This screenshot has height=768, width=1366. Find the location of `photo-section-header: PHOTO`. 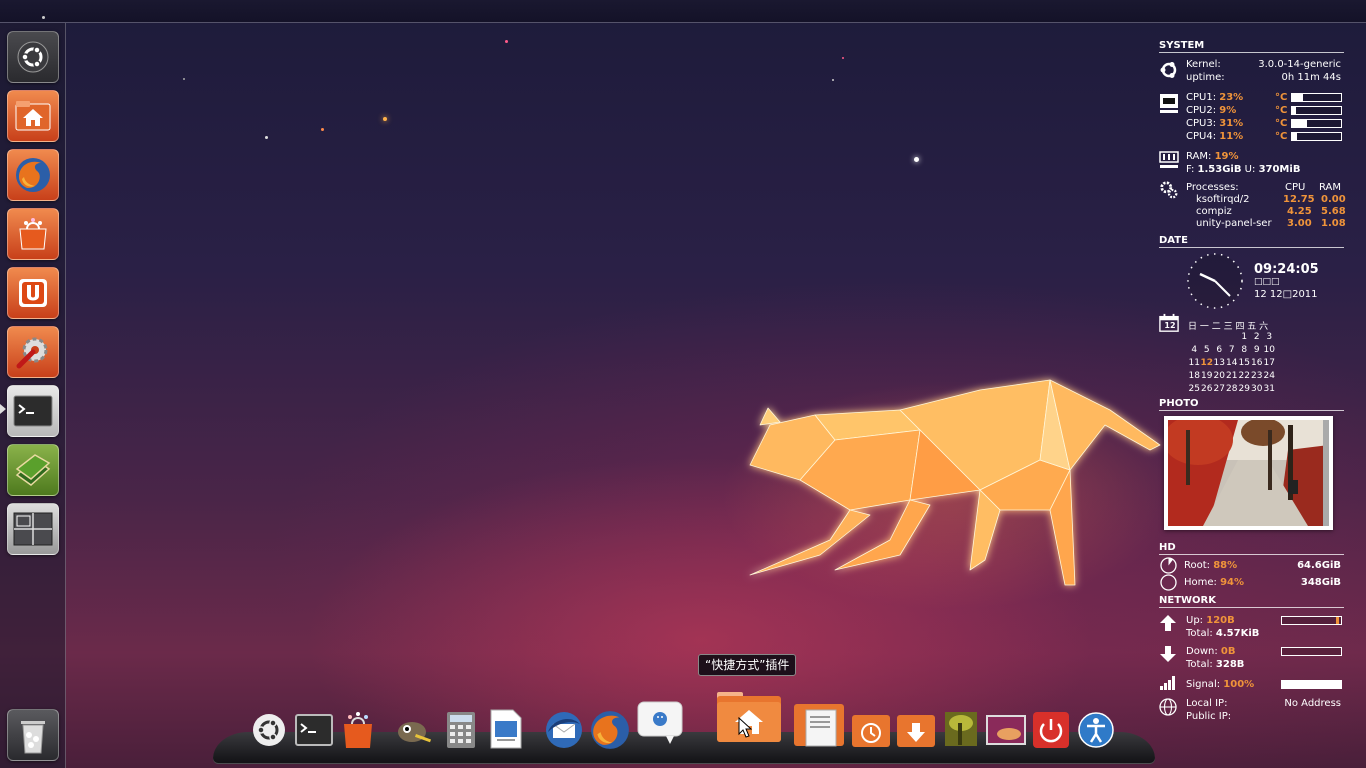

photo-section-header: PHOTO is located at coordinates (1251, 404).